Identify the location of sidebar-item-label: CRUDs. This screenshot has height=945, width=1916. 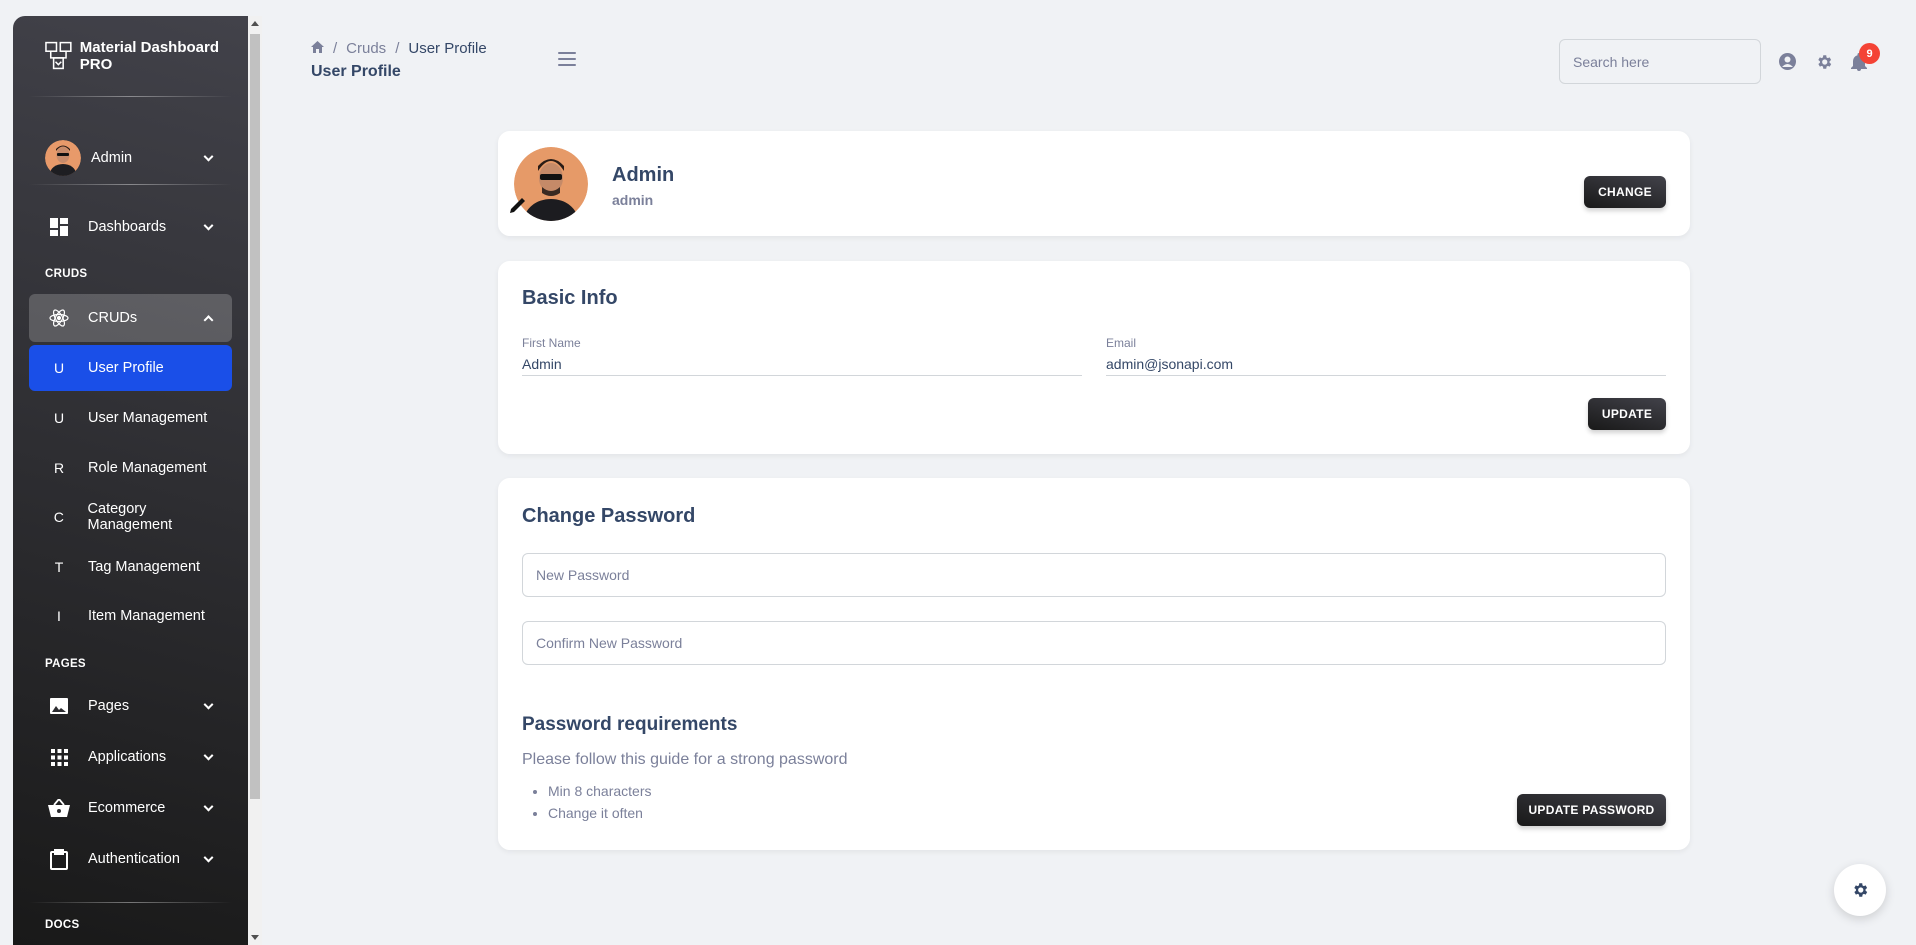
(113, 318).